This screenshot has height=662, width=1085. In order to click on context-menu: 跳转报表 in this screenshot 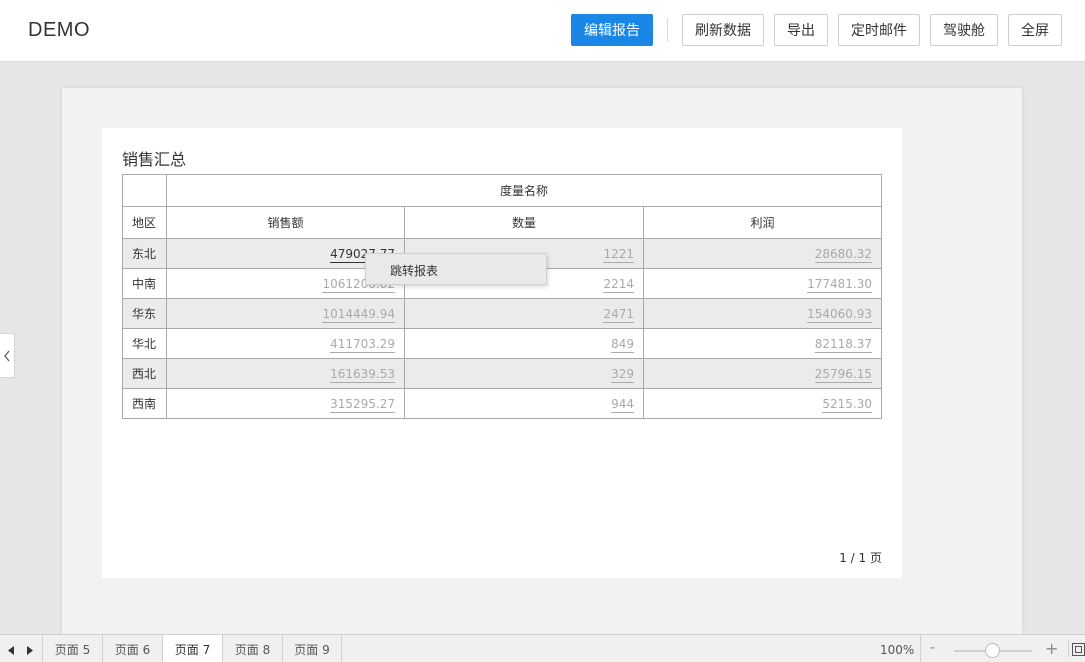, I will do `click(456, 269)`.